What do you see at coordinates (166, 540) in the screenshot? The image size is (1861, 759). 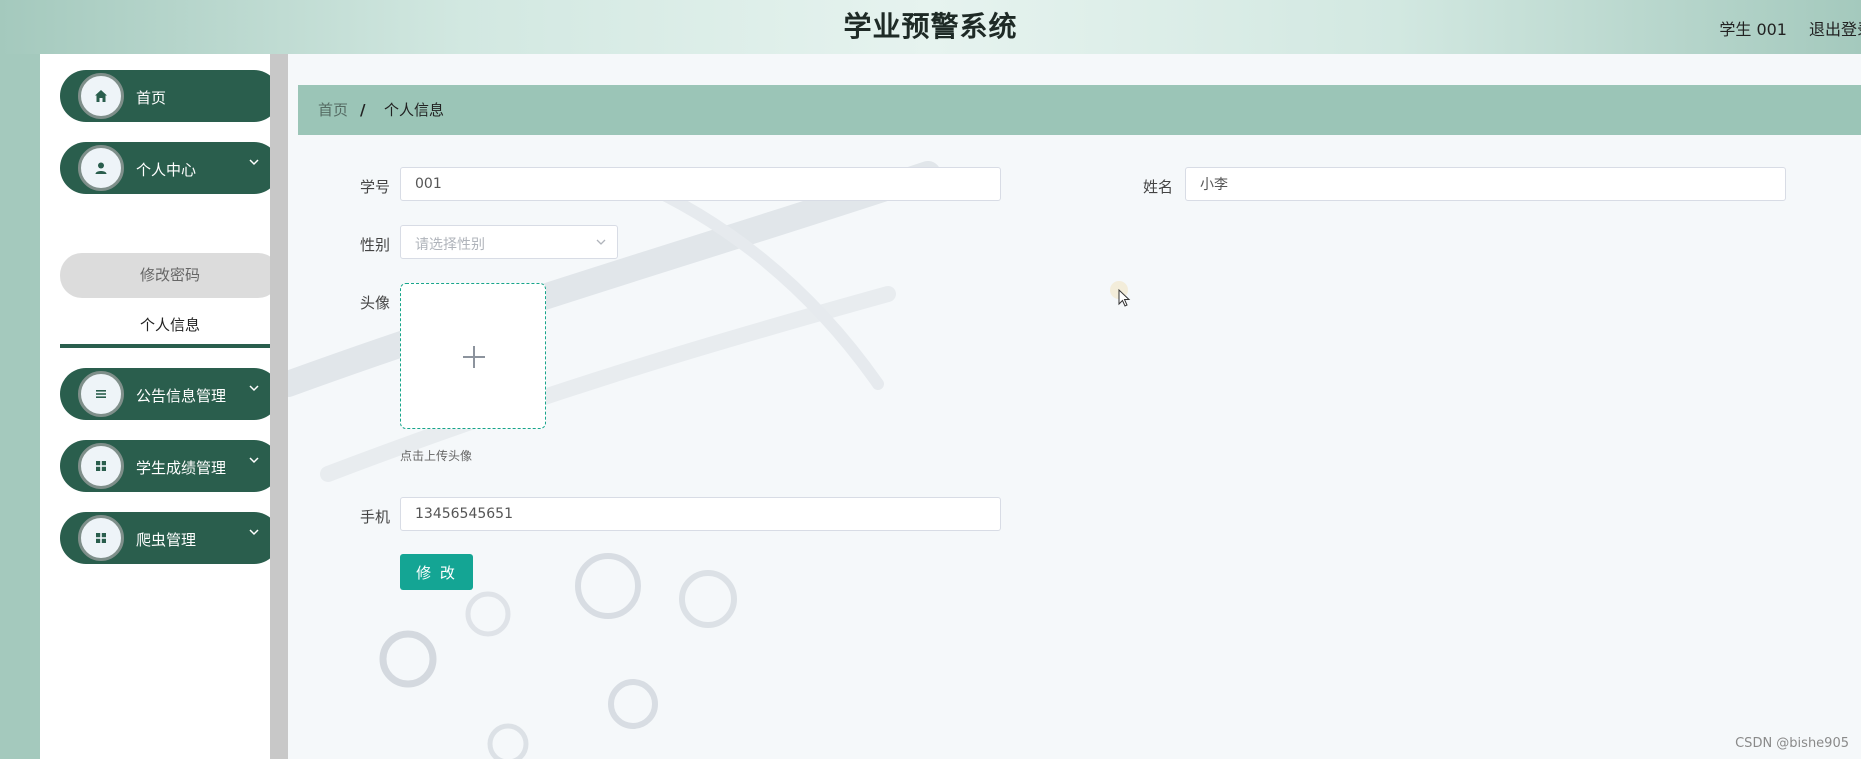 I see `sidebar-item-label: 爬虫管理` at bounding box center [166, 540].